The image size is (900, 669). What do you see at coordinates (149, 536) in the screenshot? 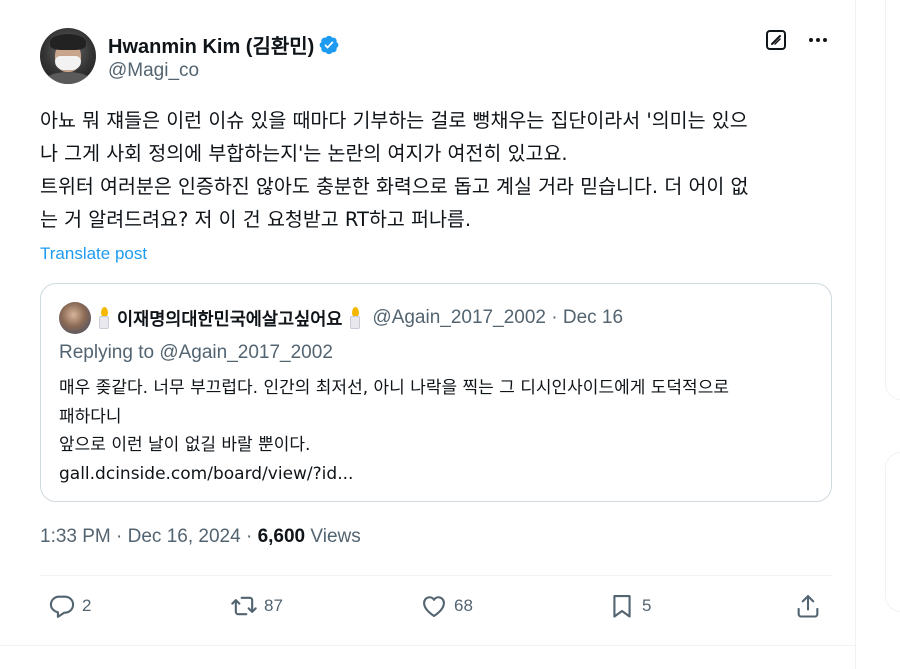
I see `tweet-timestamp: 1:33 PM · Dec 16, 2024 ·` at bounding box center [149, 536].